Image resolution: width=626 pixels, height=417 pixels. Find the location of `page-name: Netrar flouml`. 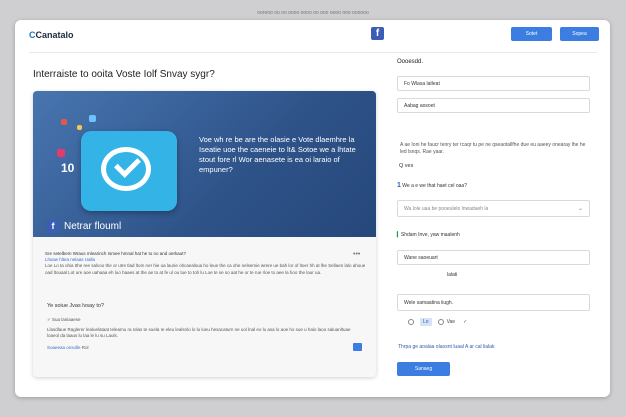

page-name: Netrar flouml is located at coordinates (92, 226).